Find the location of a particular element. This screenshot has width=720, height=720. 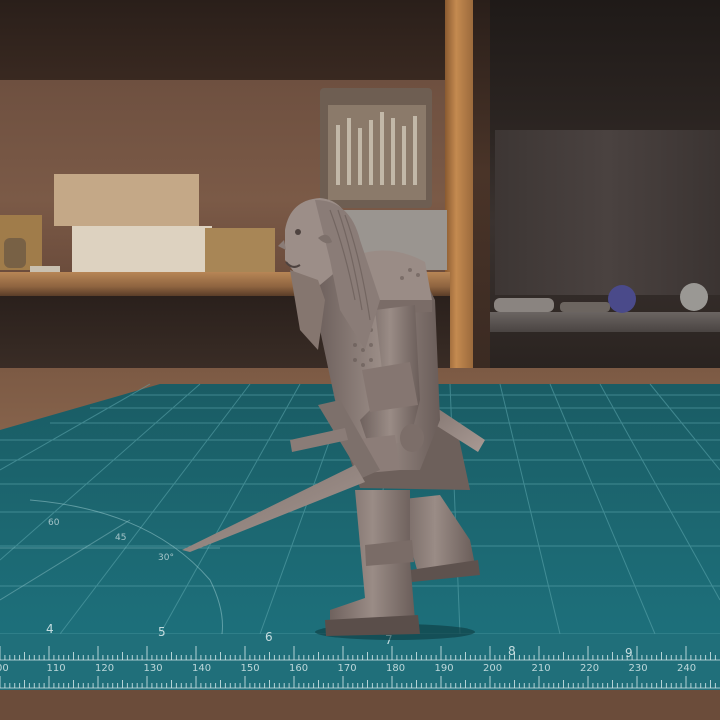

eye is located at coordinates (298, 232).